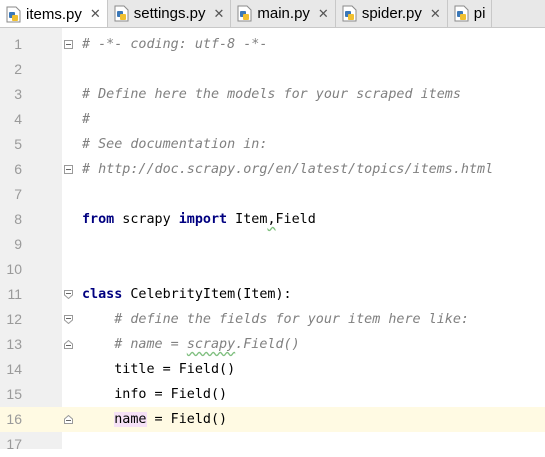 The image size is (545, 457). Describe the element at coordinates (187, 419) in the screenshot. I see `assignment: = Field()` at that location.